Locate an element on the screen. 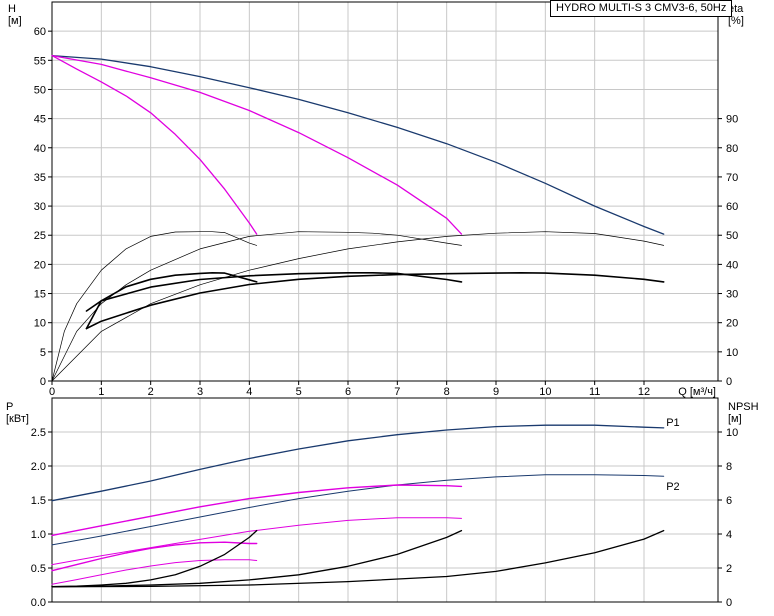 Image resolution: width=774 pixels, height=616 pixels. x-tick-label: 5 is located at coordinates (299, 392).